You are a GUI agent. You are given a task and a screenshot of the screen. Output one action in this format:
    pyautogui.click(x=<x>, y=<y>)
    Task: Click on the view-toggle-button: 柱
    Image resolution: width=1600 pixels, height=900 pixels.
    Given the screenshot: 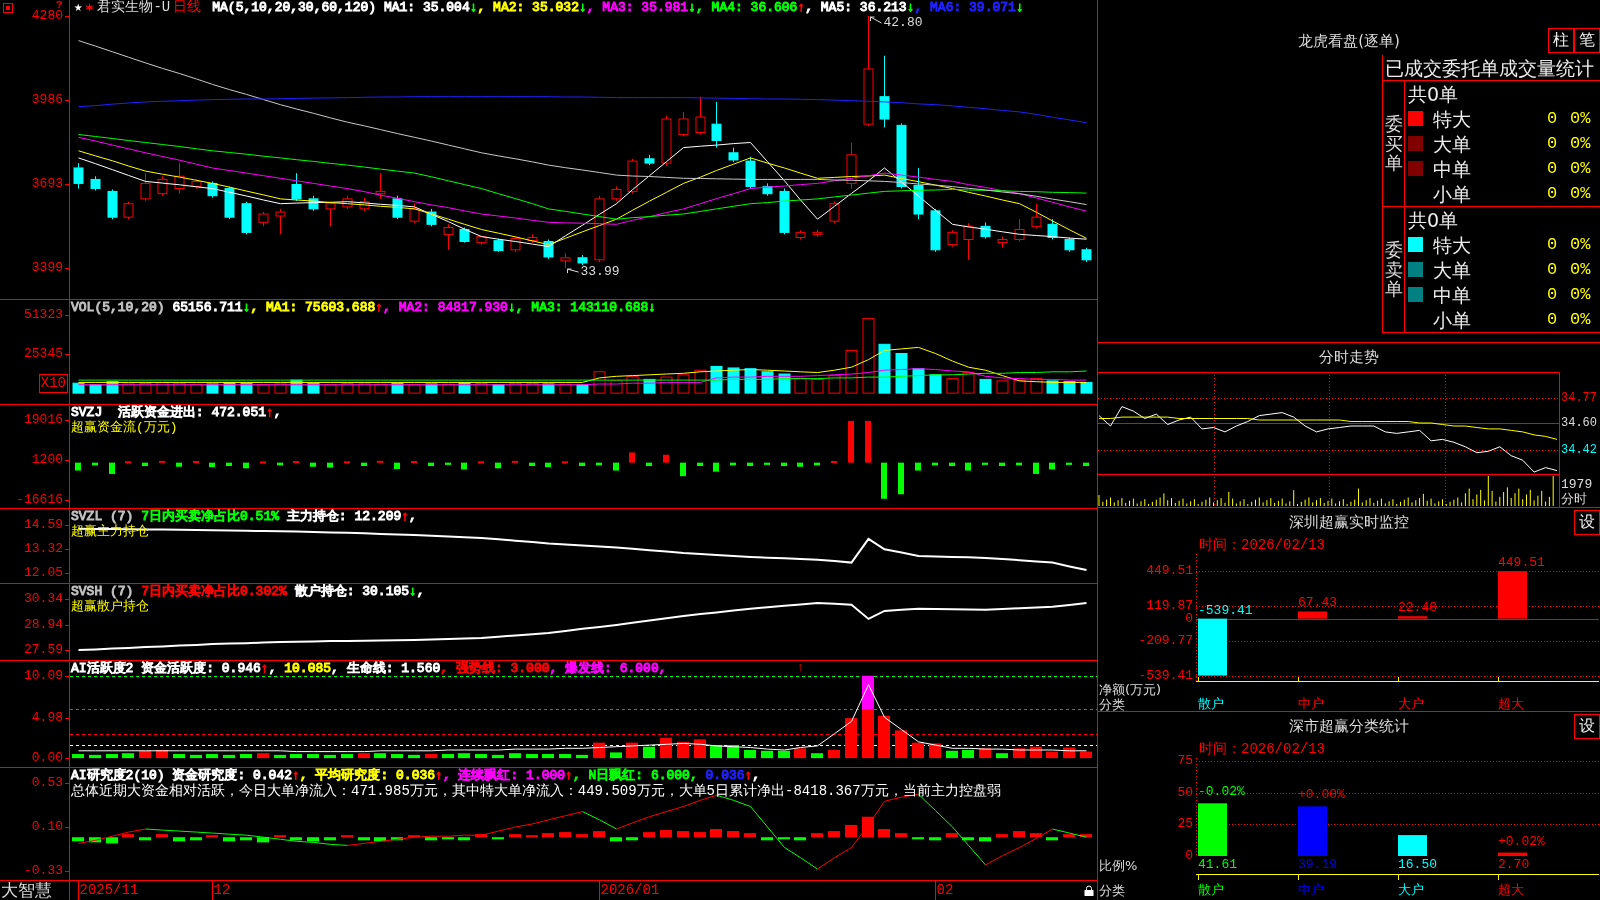 What is the action you would take?
    pyautogui.click(x=1561, y=40)
    